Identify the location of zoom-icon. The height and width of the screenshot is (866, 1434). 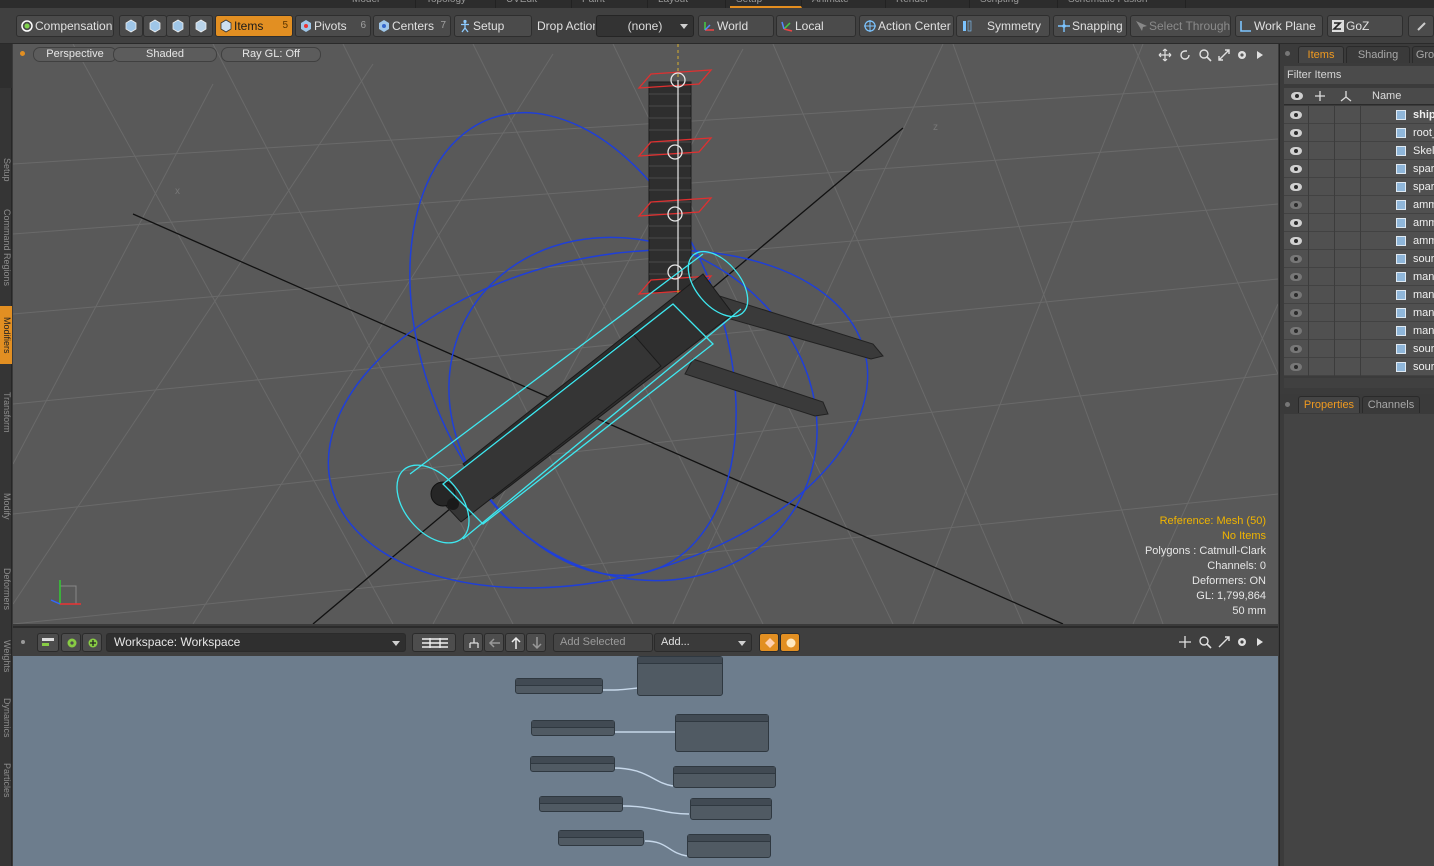
(1205, 55).